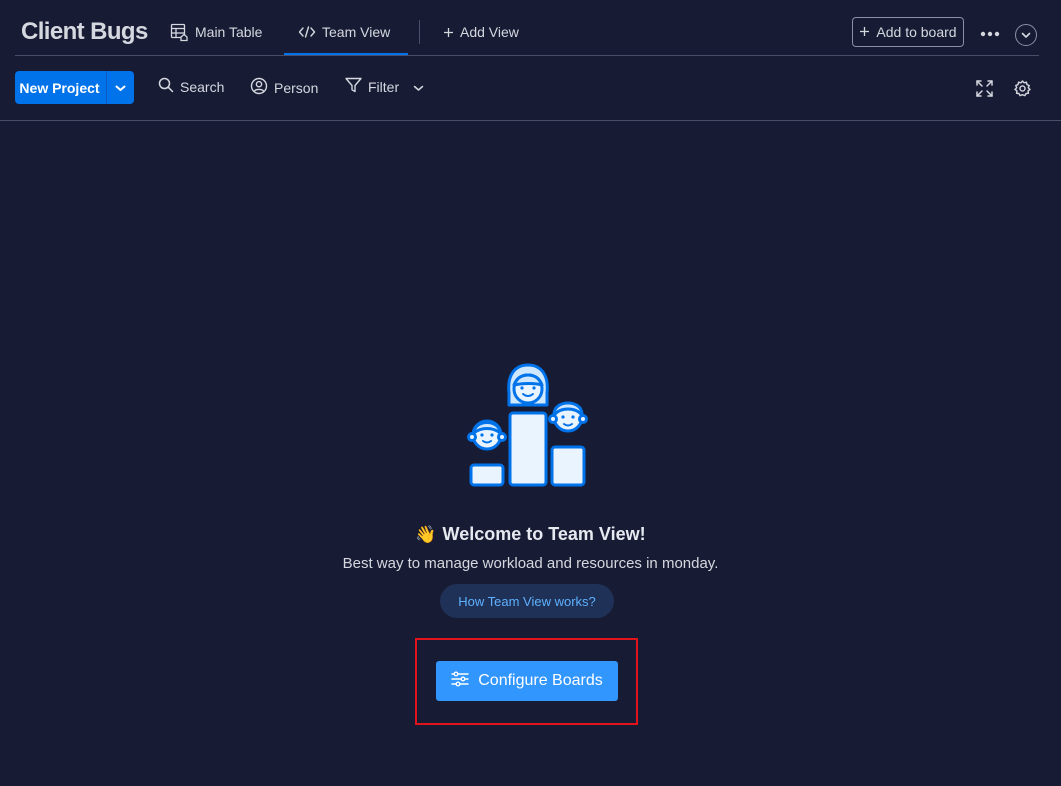  I want to click on search-button: Search, so click(191, 86).